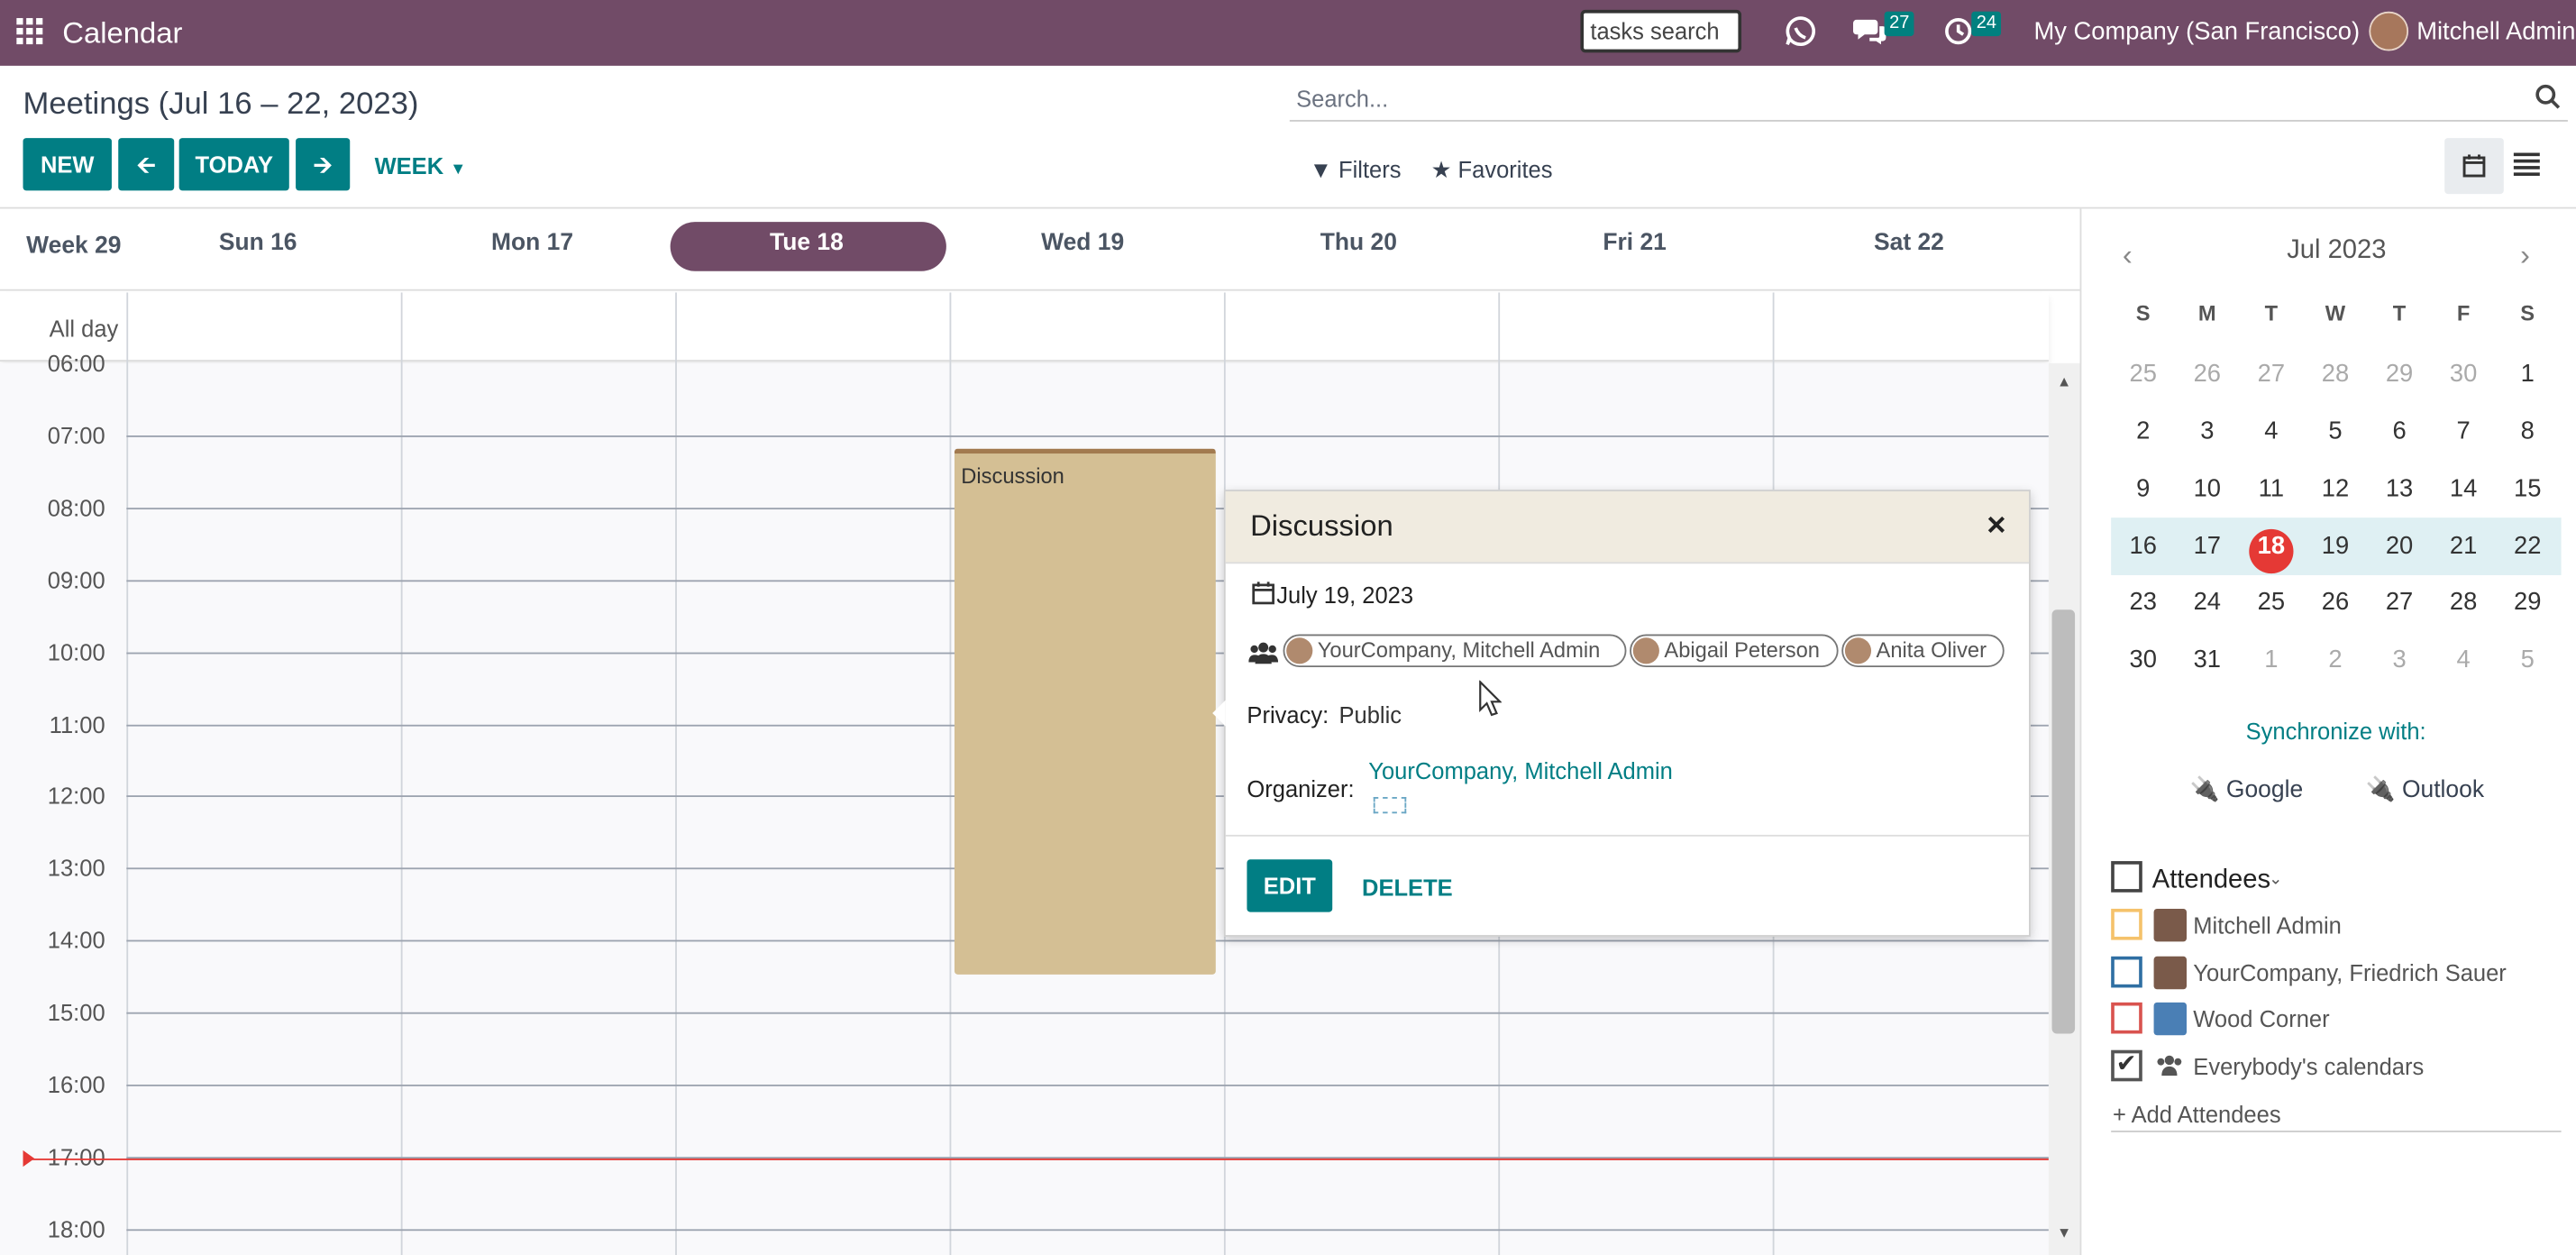 The width and height of the screenshot is (2576, 1255). Describe the element at coordinates (1800, 35) in the screenshot. I see `voip-icon` at that location.